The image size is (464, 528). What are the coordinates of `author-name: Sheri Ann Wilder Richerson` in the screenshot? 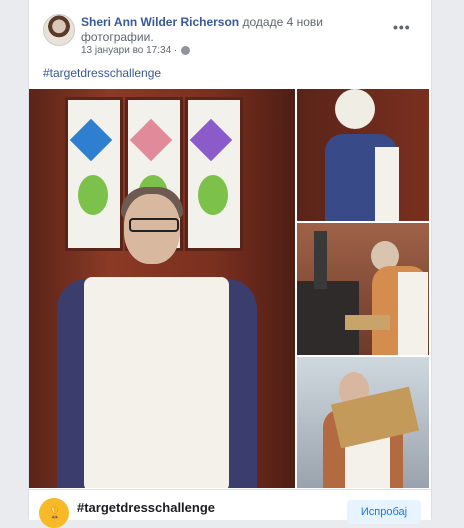 It's located at (160, 22).